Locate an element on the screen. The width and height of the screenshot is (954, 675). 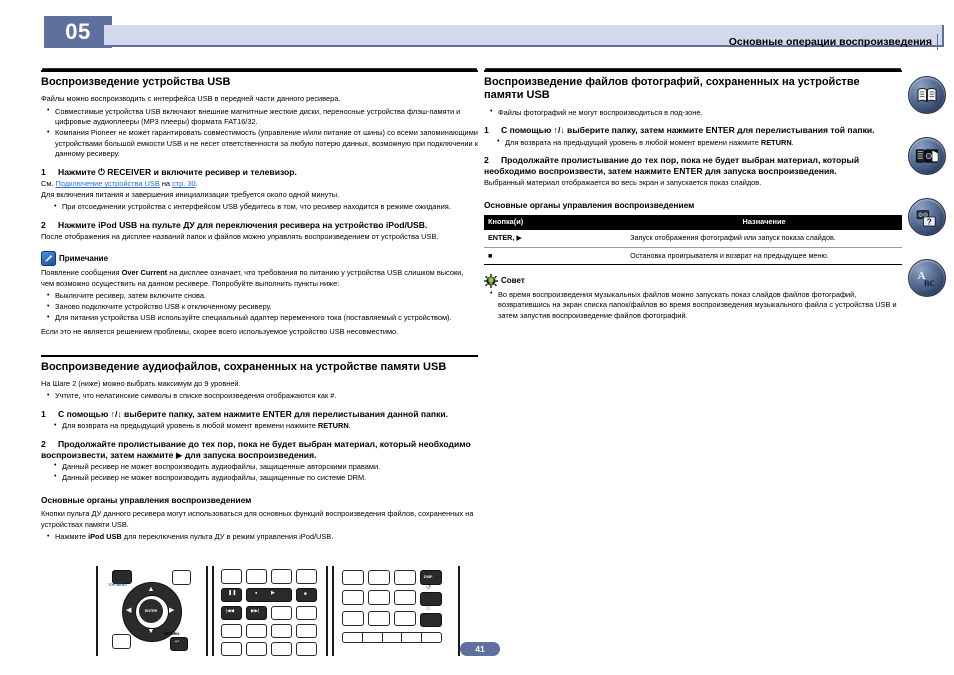
remote-button-r4c4 is located at coordinates (306, 631).